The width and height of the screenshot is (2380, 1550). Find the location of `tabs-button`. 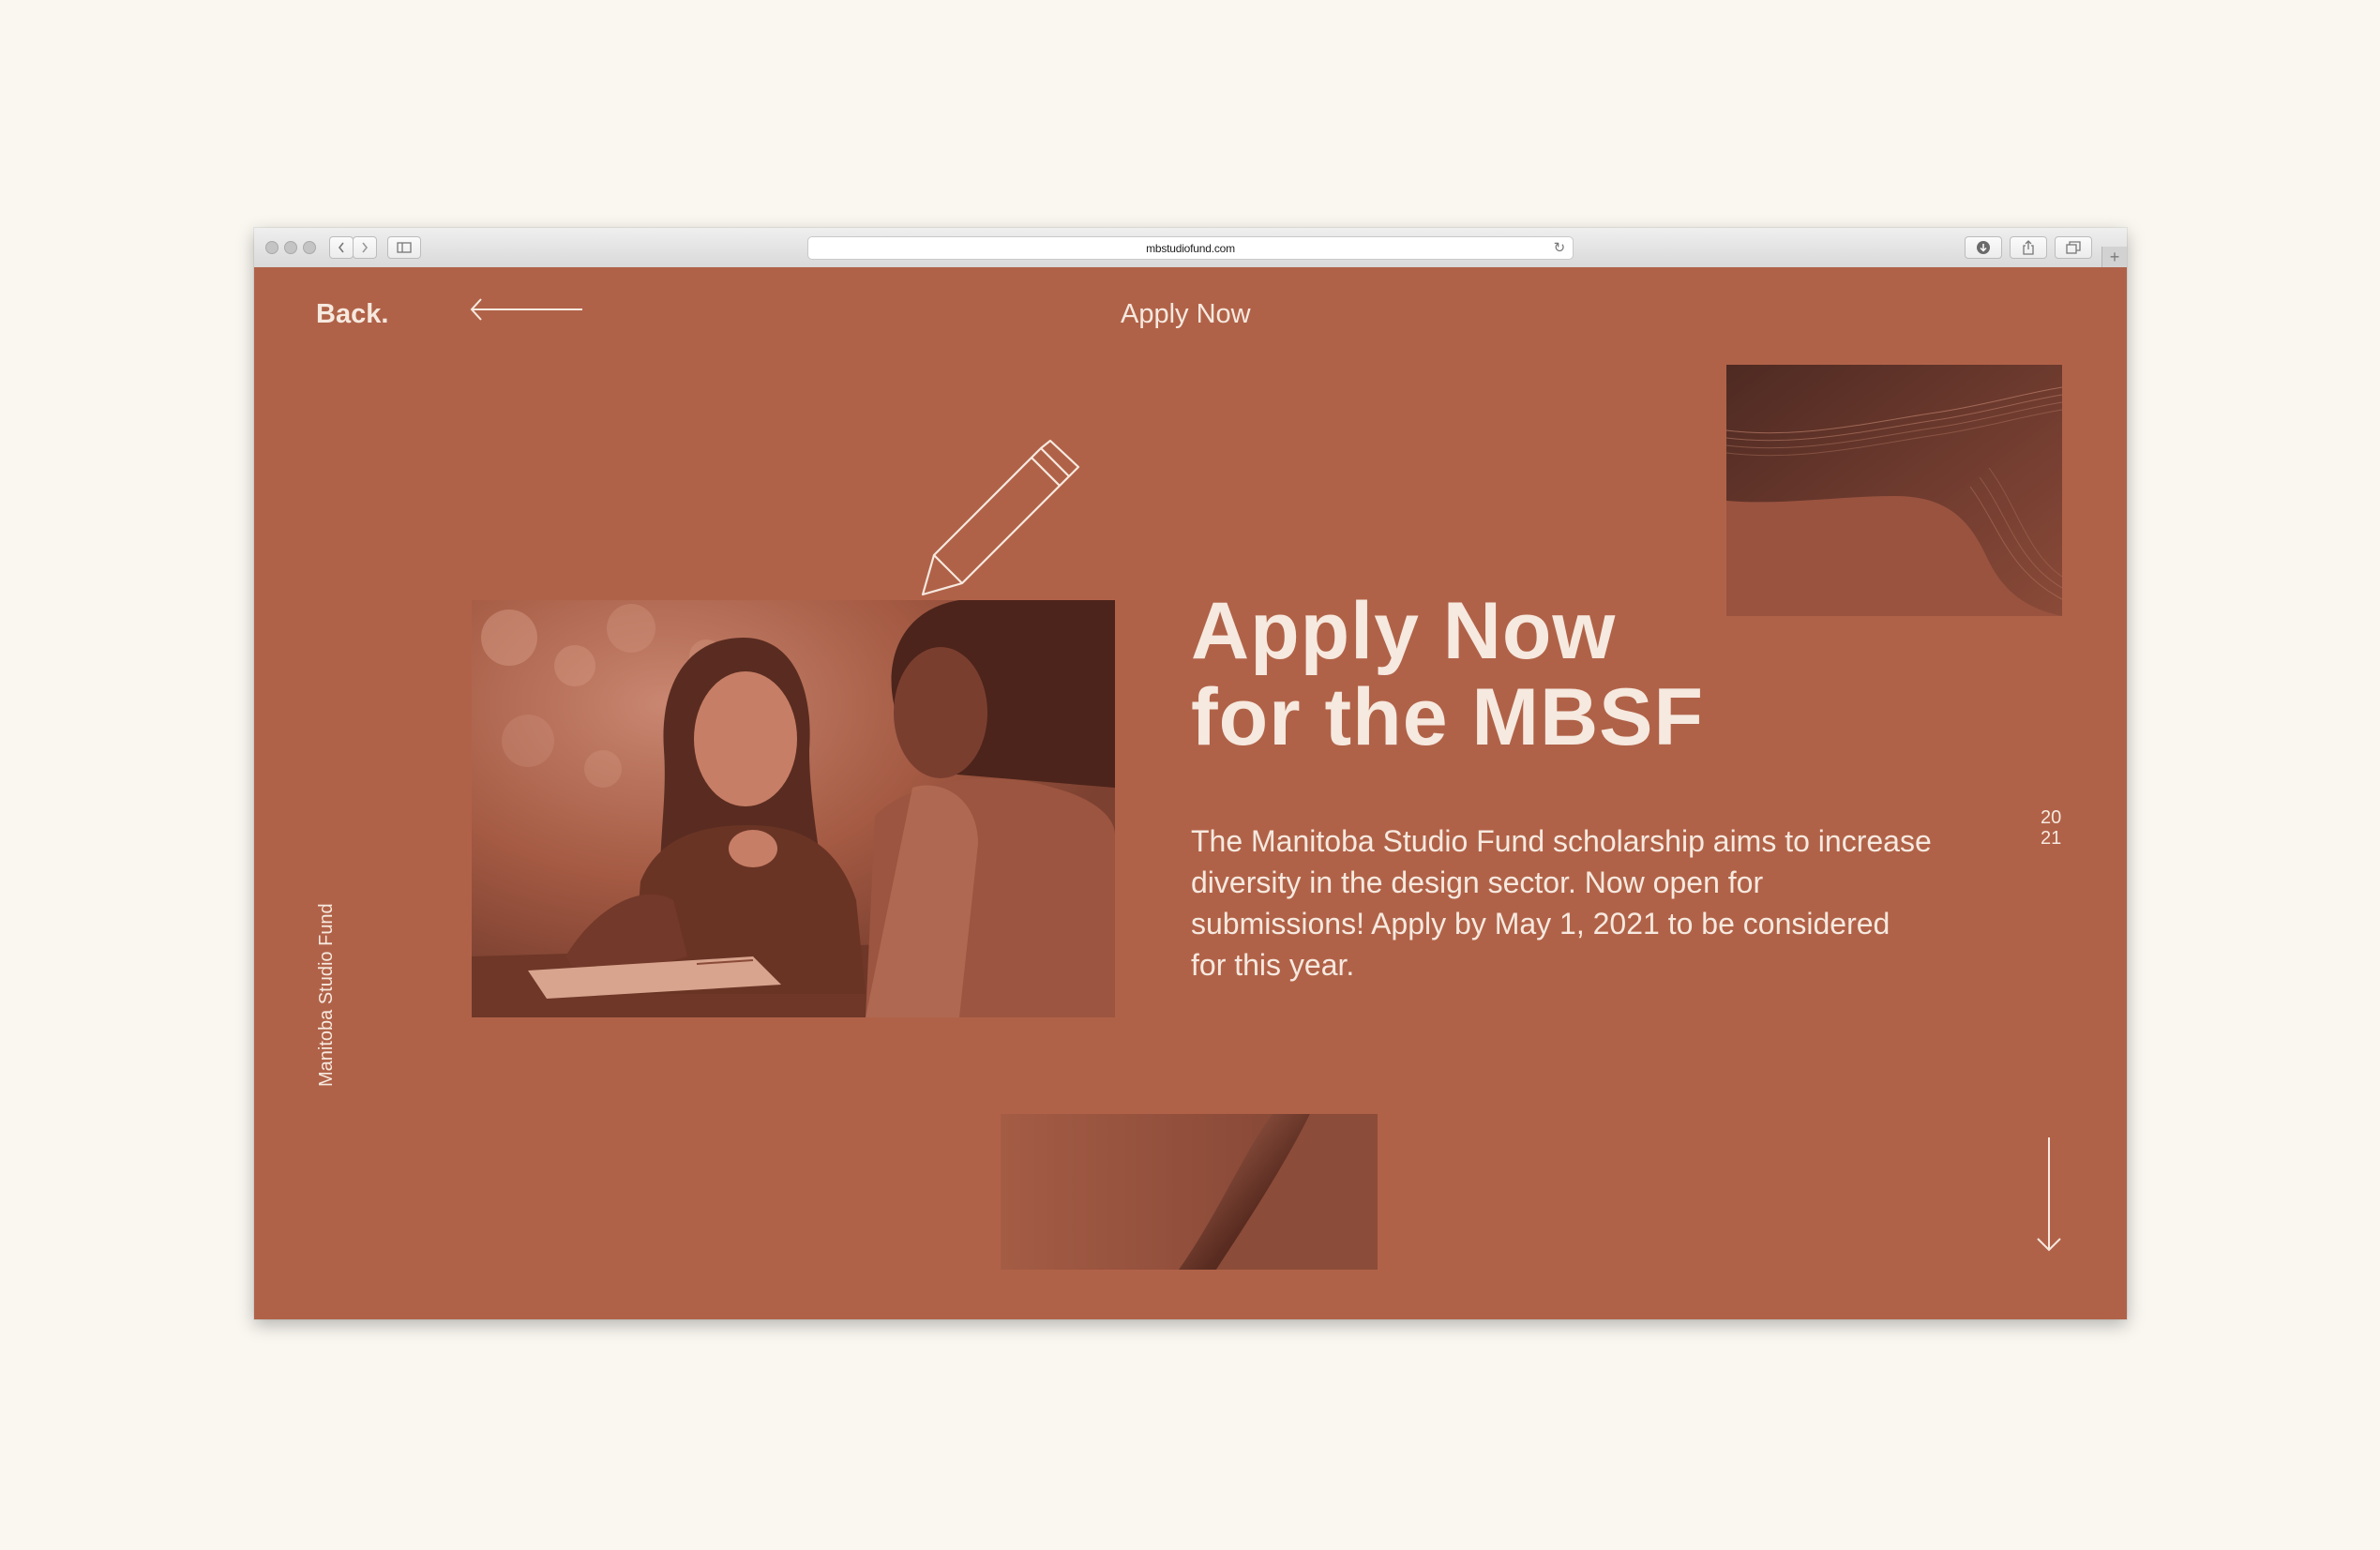

tabs-button is located at coordinates (2073, 247).